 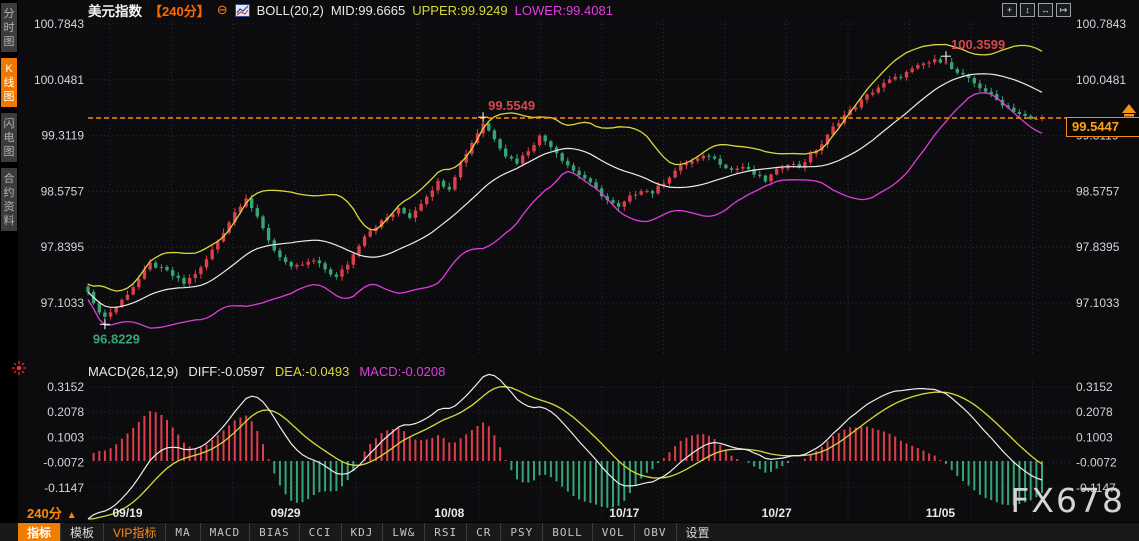 I want to click on svg-text: -0.1147, so click(x=64, y=488).